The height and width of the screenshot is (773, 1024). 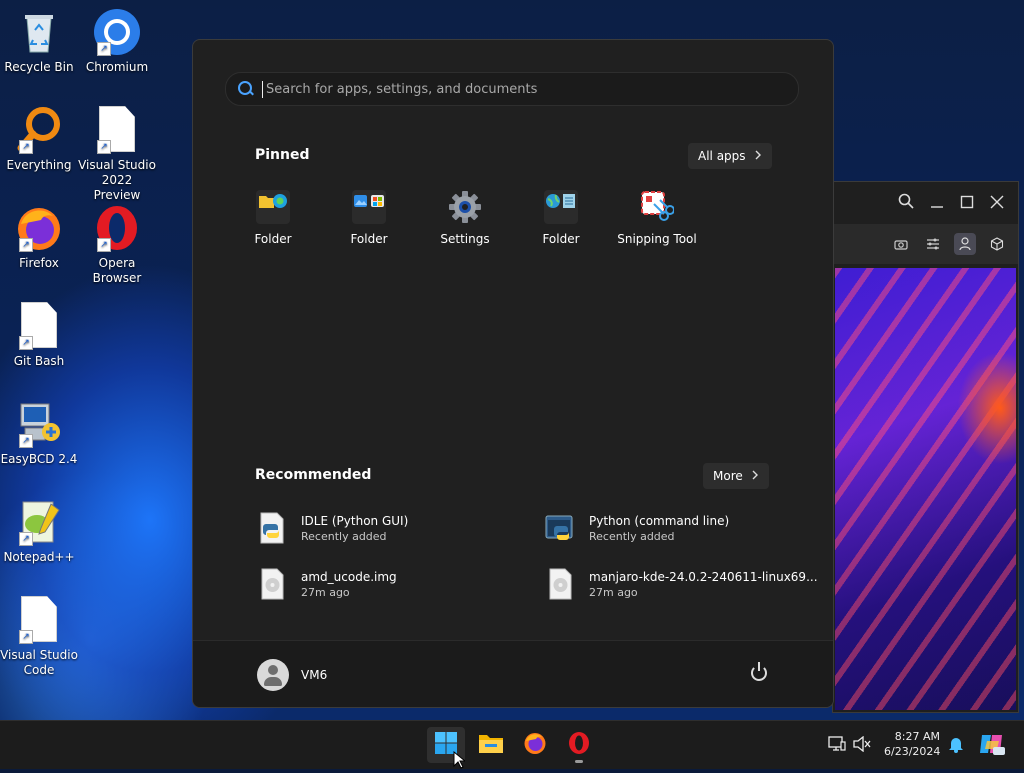 What do you see at coordinates (117, 180) in the screenshot?
I see `desktop-icon-label: Visual Studio 2022 Preview` at bounding box center [117, 180].